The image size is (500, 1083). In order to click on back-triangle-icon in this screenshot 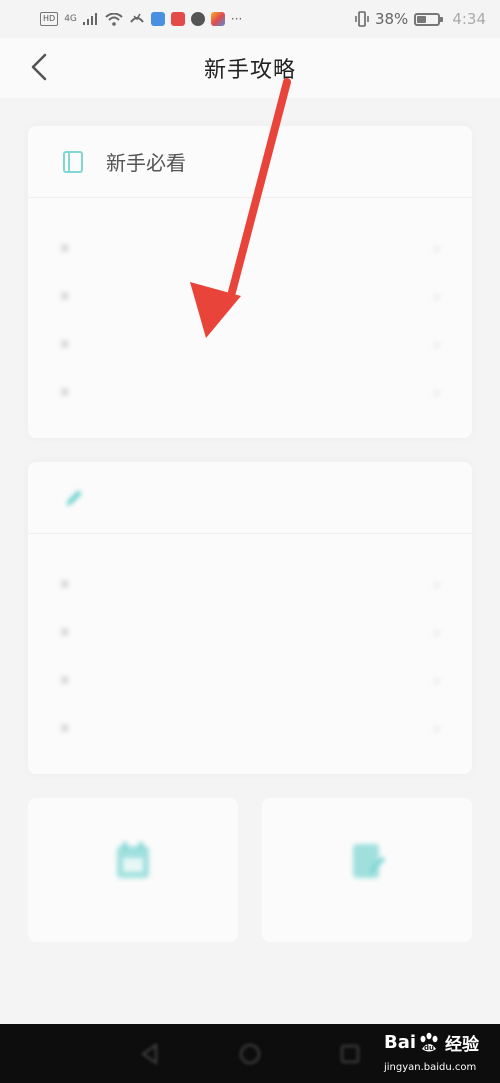, I will do `click(149, 1053)`.